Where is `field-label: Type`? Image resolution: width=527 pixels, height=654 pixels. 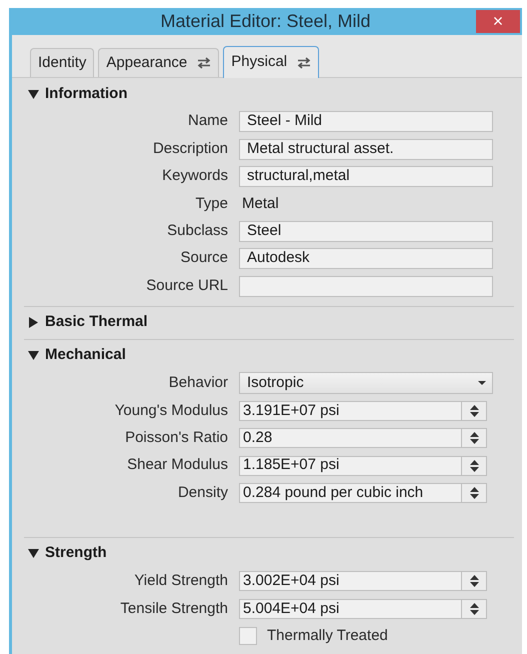 field-label: Type is located at coordinates (211, 204).